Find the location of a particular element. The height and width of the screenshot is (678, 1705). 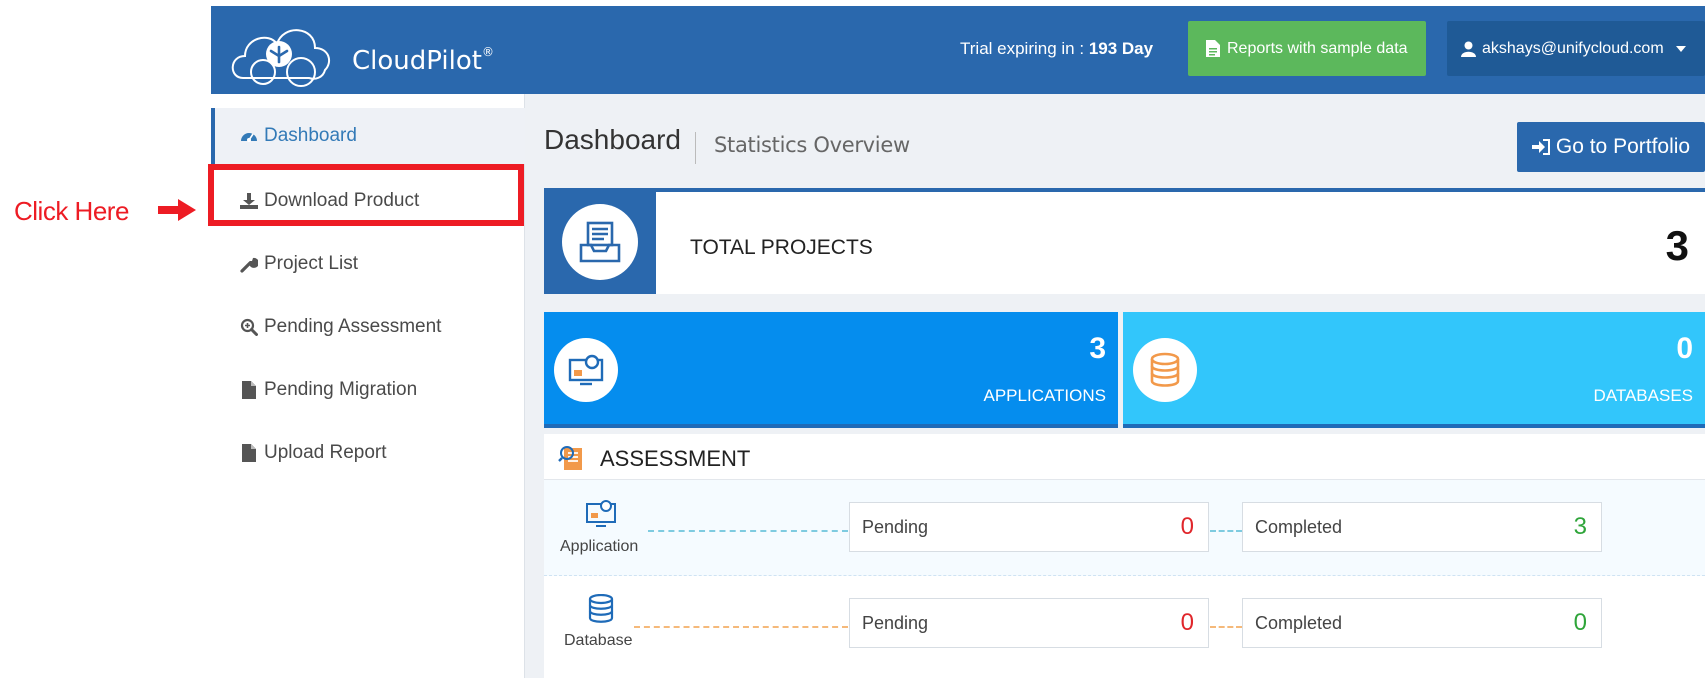

user-menu-button: akshays@unifycloud.com is located at coordinates (1576, 48).